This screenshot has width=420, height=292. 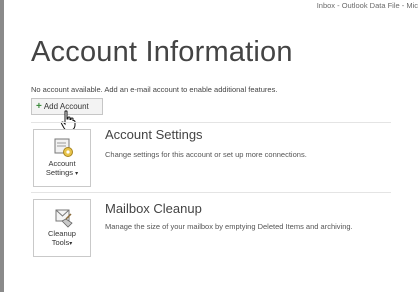 What do you see at coordinates (59, 172) in the screenshot?
I see `tile-label-text: Settings` at bounding box center [59, 172].